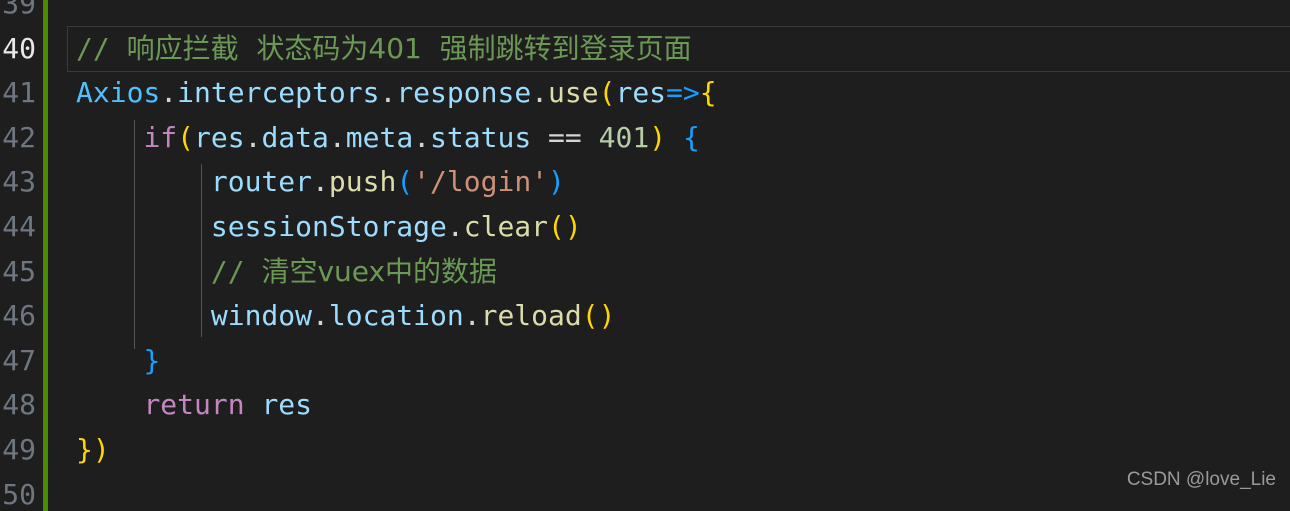  What do you see at coordinates (18, 49) in the screenshot?
I see `line-number-40: 40` at bounding box center [18, 49].